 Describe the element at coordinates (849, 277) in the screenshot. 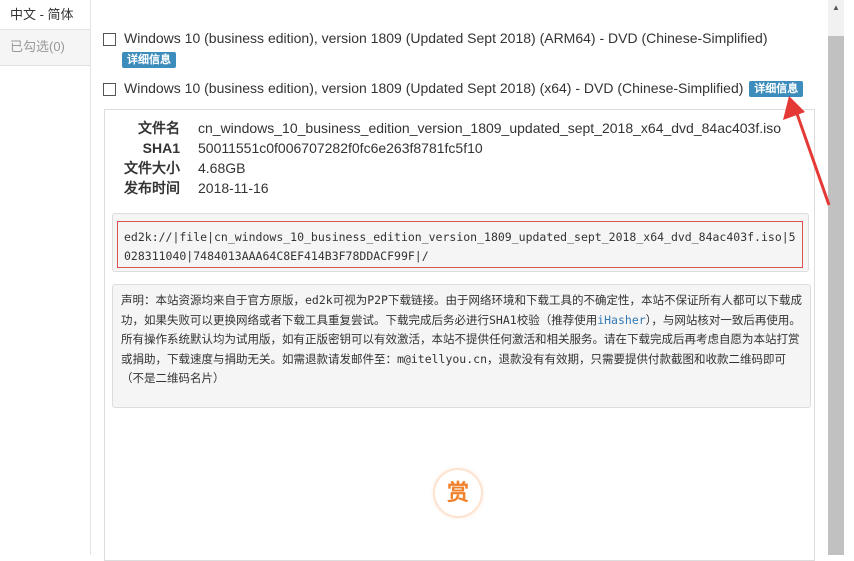

I see `window-edge` at that location.